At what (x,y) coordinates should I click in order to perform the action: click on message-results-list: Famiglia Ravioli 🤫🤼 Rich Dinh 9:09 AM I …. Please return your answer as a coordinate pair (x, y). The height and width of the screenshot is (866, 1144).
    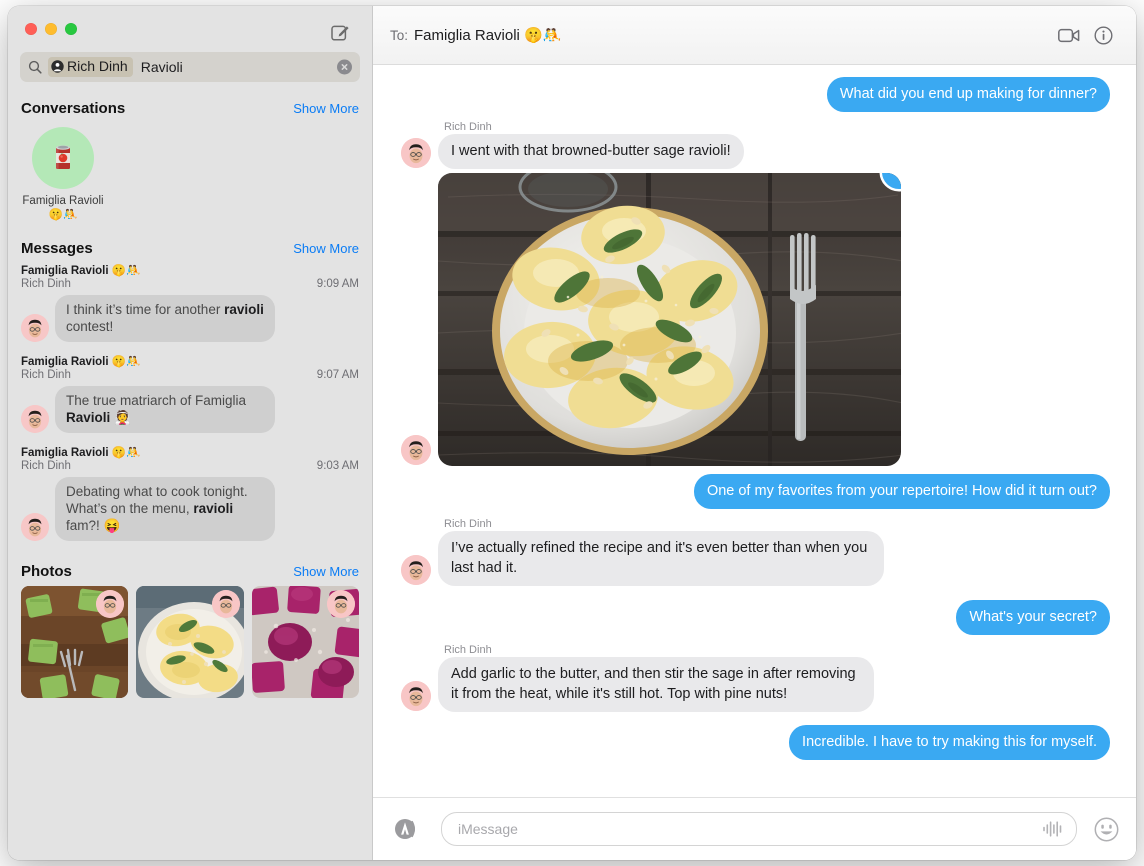
    Looking at the image, I should click on (190, 402).